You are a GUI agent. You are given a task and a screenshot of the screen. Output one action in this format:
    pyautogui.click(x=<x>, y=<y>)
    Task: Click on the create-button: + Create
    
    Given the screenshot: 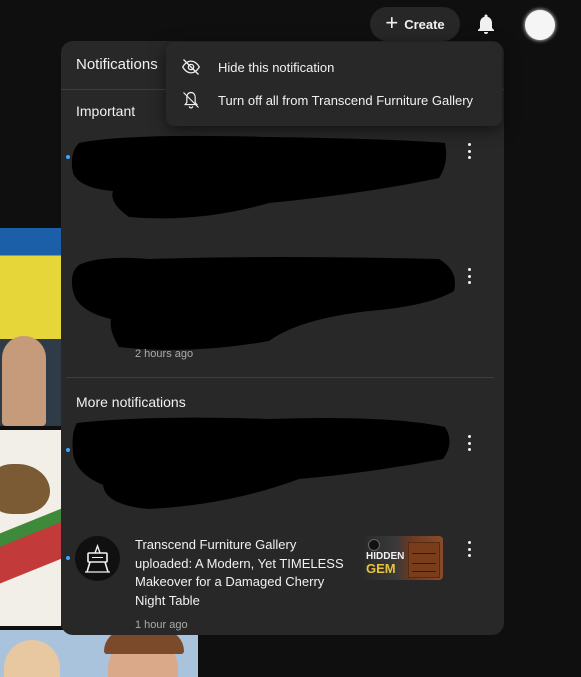 What is the action you would take?
    pyautogui.click(x=415, y=24)
    